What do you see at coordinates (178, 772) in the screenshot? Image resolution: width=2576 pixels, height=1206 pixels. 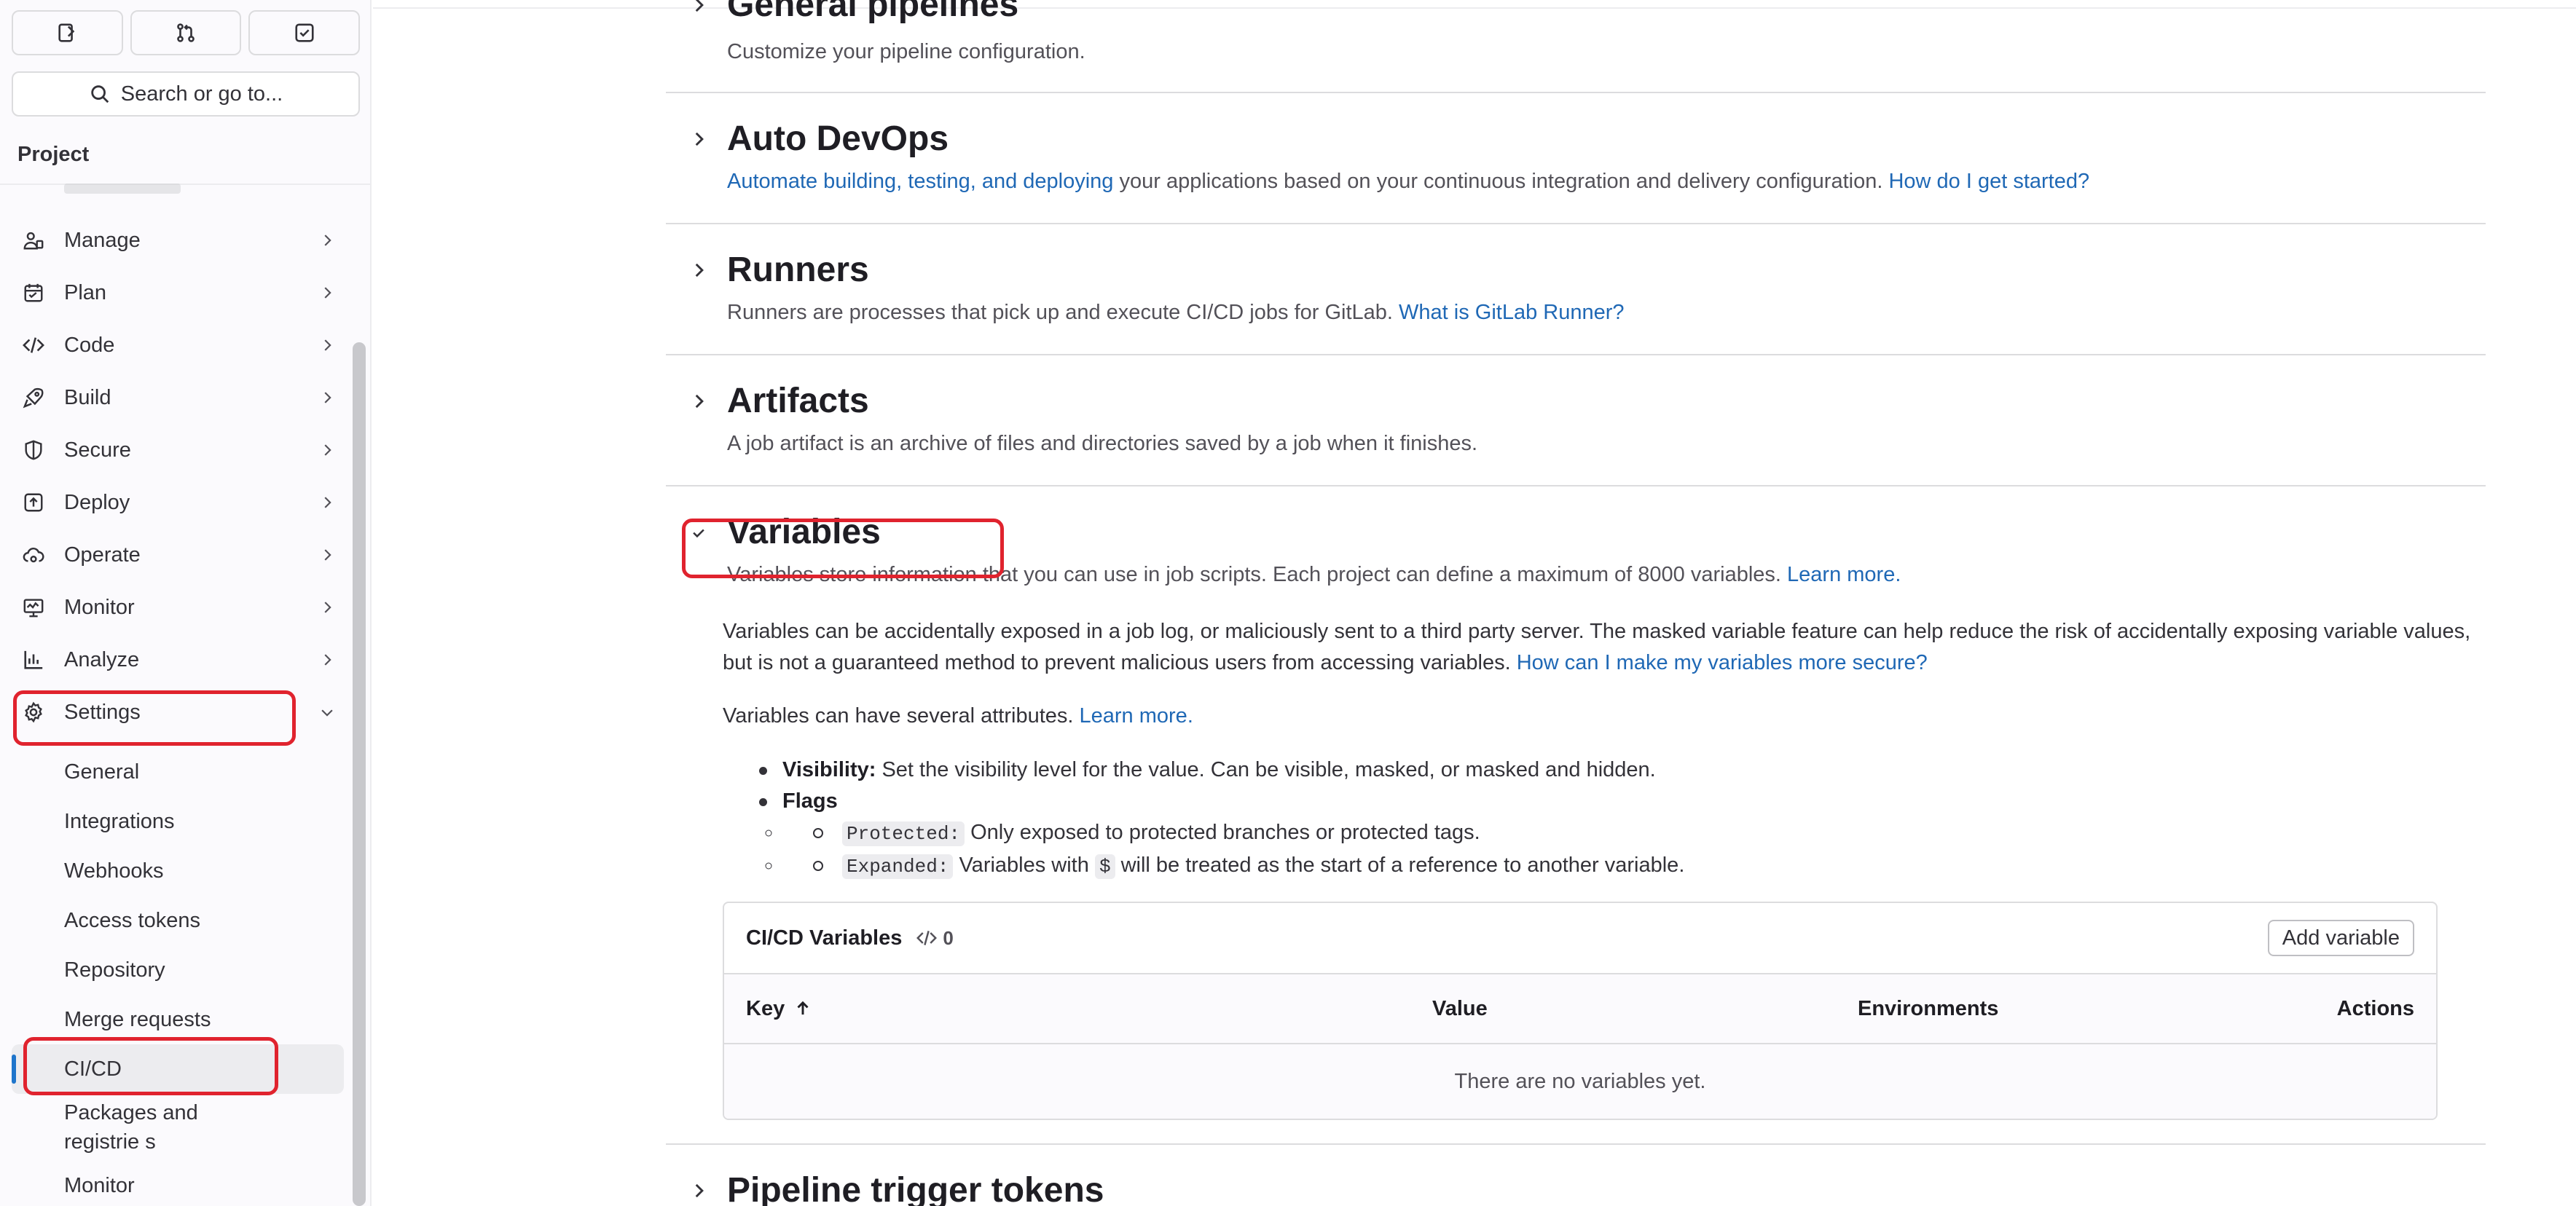 I see `sidebar-subitem-general: General` at bounding box center [178, 772].